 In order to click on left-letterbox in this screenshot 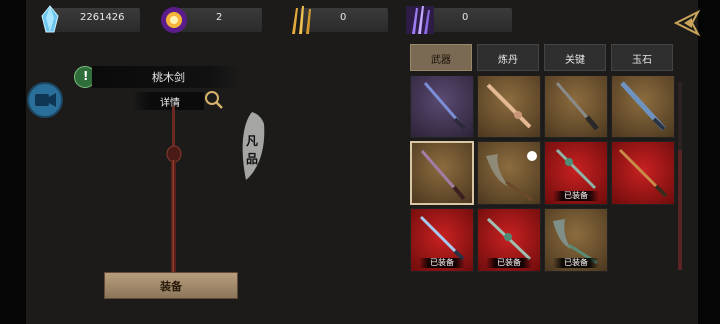, I will do `click(13, 162)`.